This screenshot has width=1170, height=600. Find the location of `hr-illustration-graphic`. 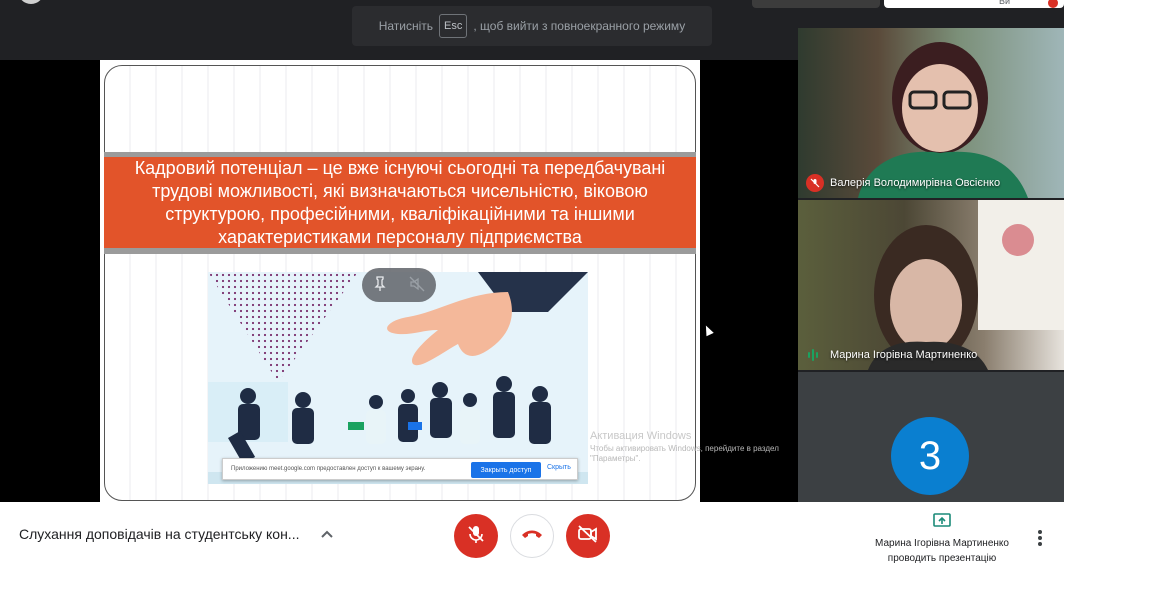

hr-illustration-graphic is located at coordinates (398, 378).